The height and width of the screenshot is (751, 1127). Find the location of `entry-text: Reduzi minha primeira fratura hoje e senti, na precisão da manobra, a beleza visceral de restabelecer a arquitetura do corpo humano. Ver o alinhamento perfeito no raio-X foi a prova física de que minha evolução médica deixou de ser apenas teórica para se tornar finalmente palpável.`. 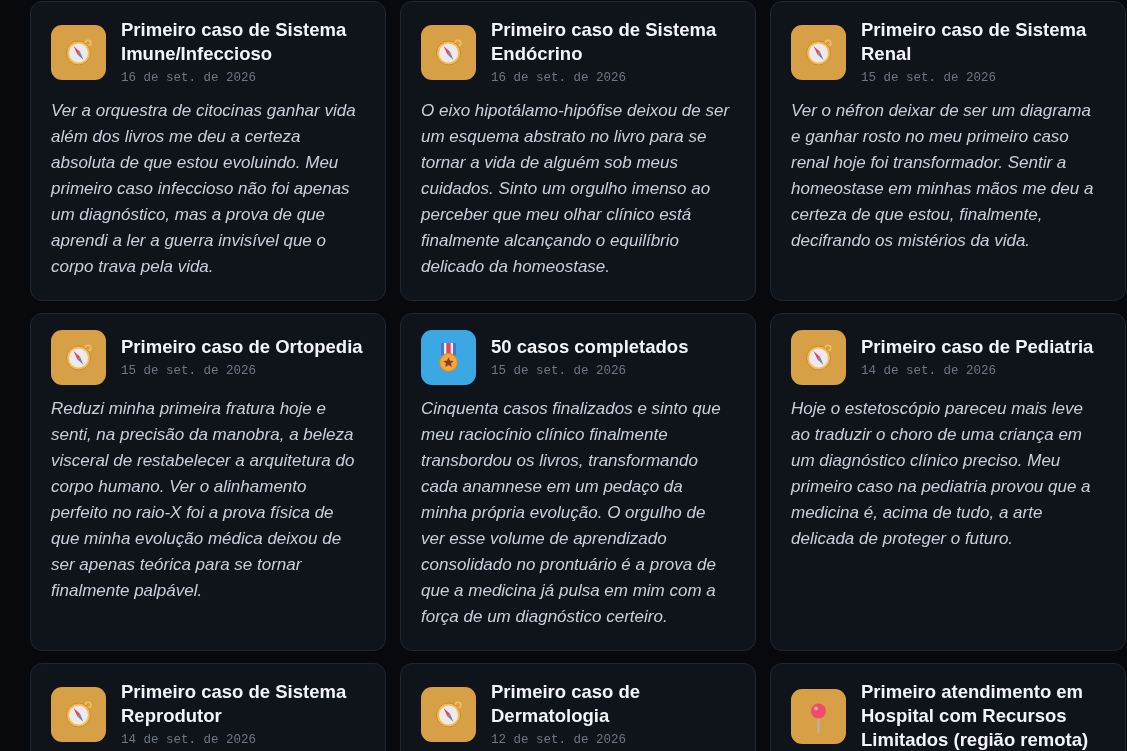

entry-text: Reduzi minha primeira fratura hoje e senti, na precisão da manobra, a beleza visceral de restabelecer a arquitetura do corpo humano. Ver o alinhamento perfeito no raio-X foi a prova física de que minha evolução médica deixou de ser apenas teórica para se tornar finalmente palpável. is located at coordinates (203, 500).